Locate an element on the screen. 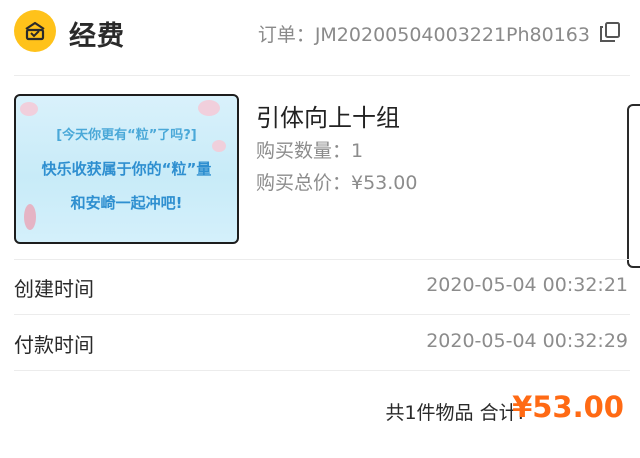 This screenshot has width=640, height=458. side-popup-edge is located at coordinates (633, 186).